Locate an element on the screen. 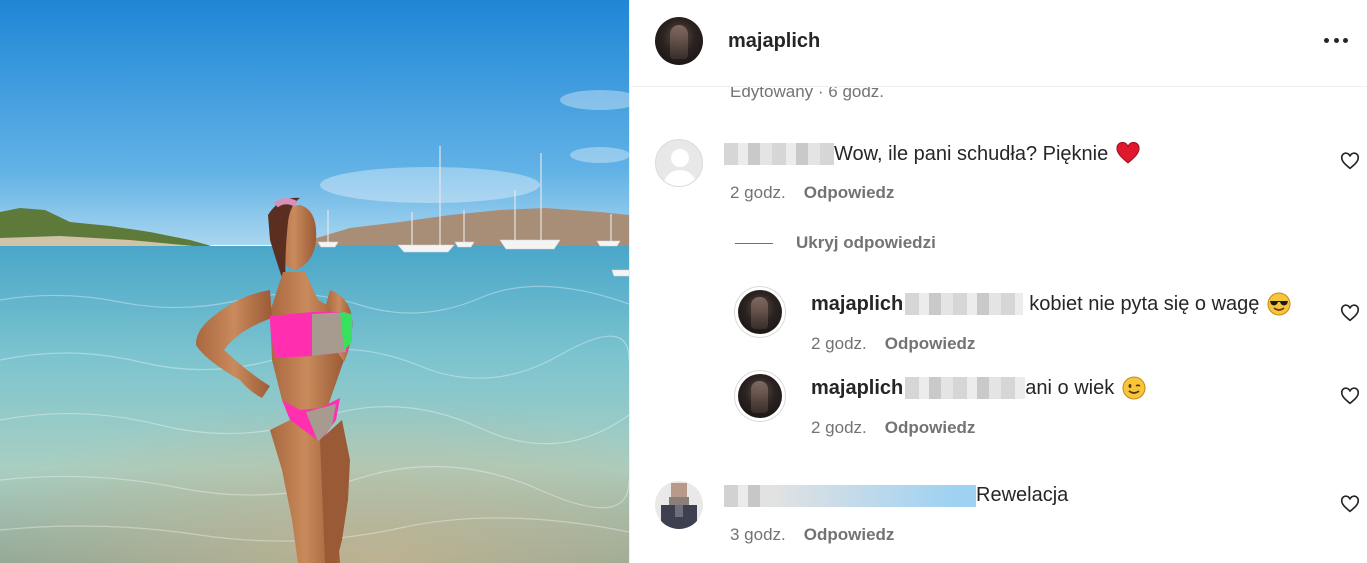  hide-replies-line is located at coordinates (754, 243).